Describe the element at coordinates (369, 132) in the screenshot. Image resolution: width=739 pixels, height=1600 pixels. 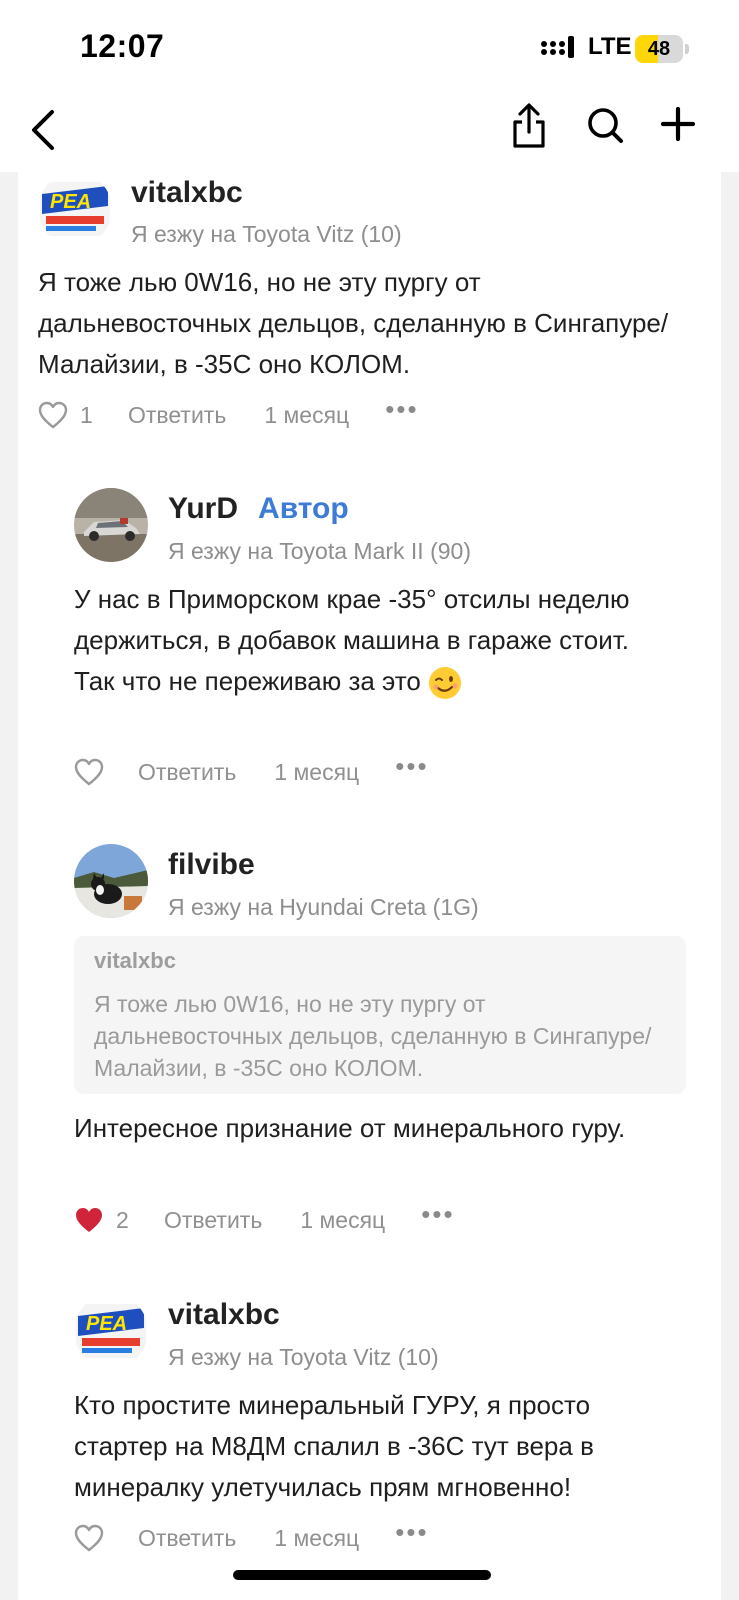
I see `nav-bar` at that location.